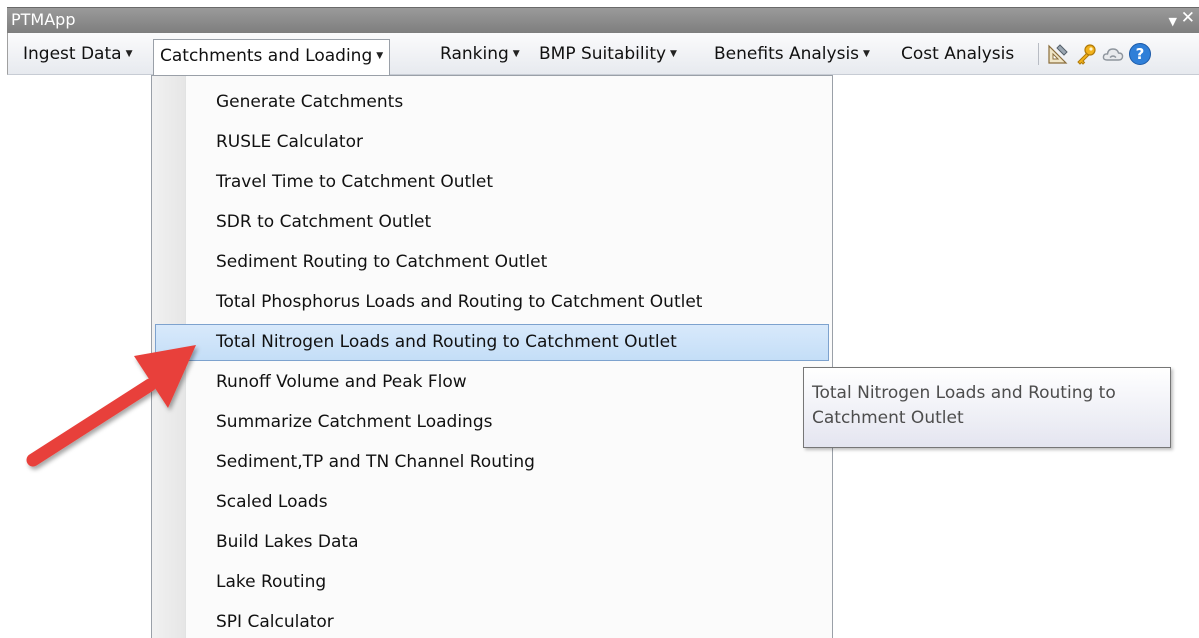  What do you see at coordinates (492, 382) in the screenshot?
I see `menu-item-runoff-volume: Runoff Volume and Peak Flow` at bounding box center [492, 382].